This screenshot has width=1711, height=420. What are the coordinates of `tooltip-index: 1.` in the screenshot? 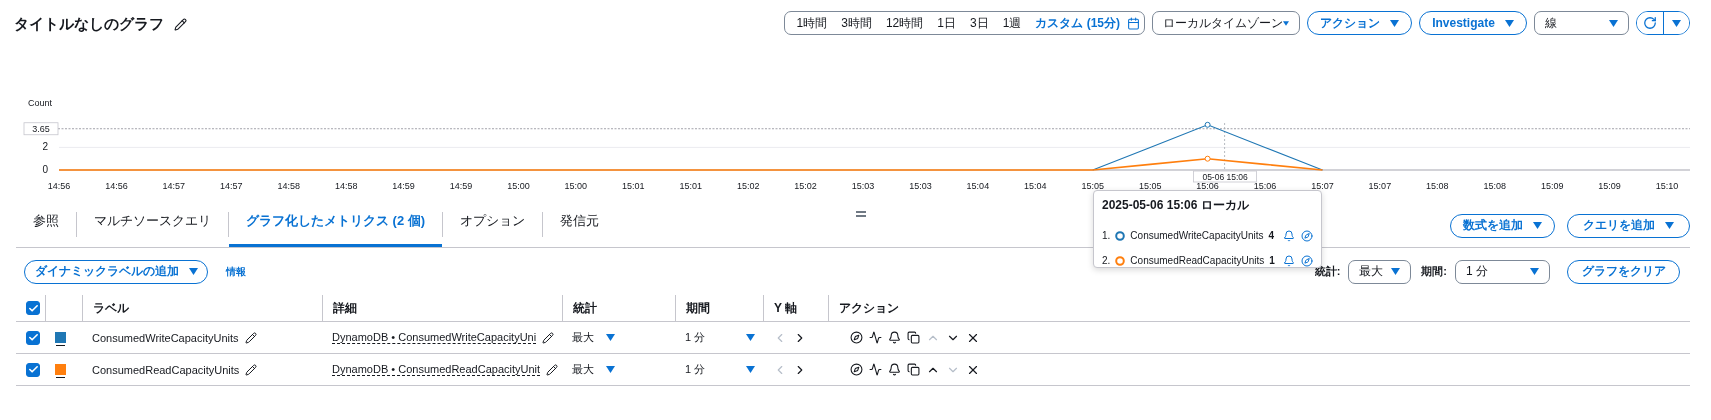 It's located at (1106, 235).